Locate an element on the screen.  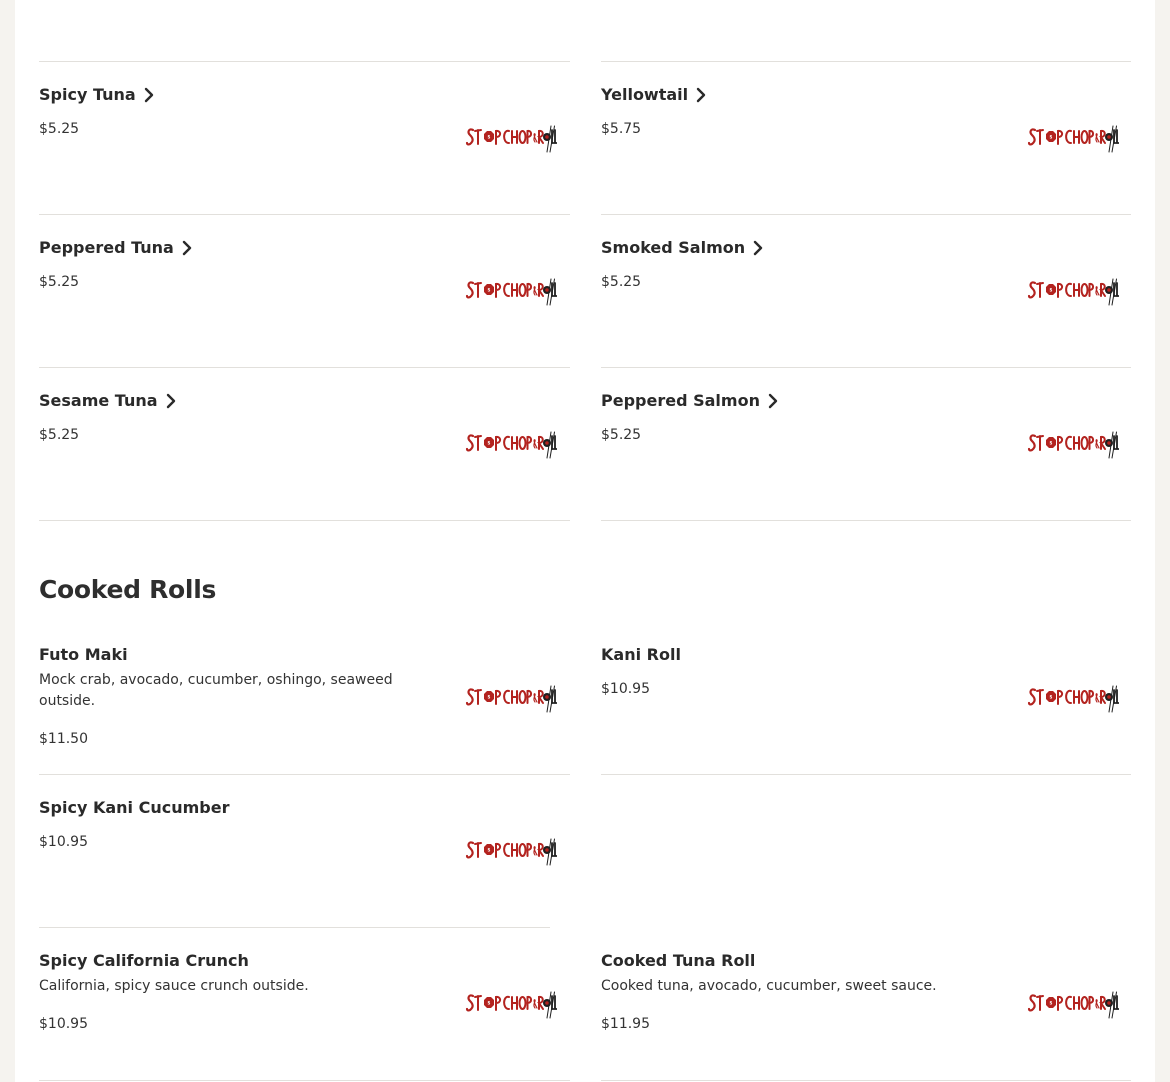
item-description: California, spicy sauce crunch outside. is located at coordinates (174, 986).